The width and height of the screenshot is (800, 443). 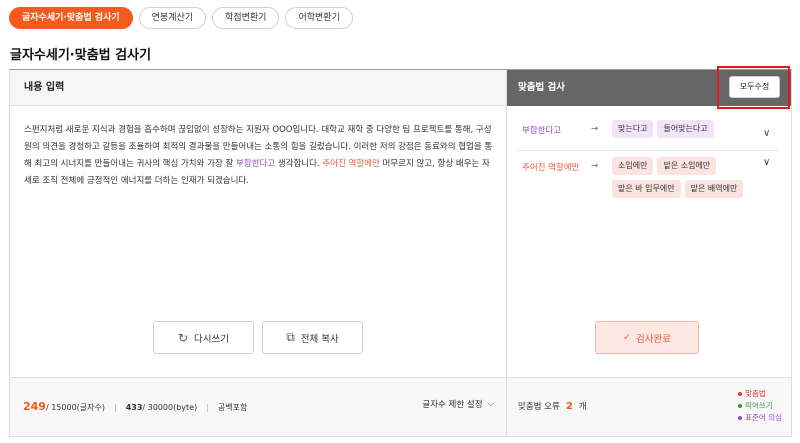 I want to click on suggestion-chip: 맡은 배역에만, so click(x=714, y=189).